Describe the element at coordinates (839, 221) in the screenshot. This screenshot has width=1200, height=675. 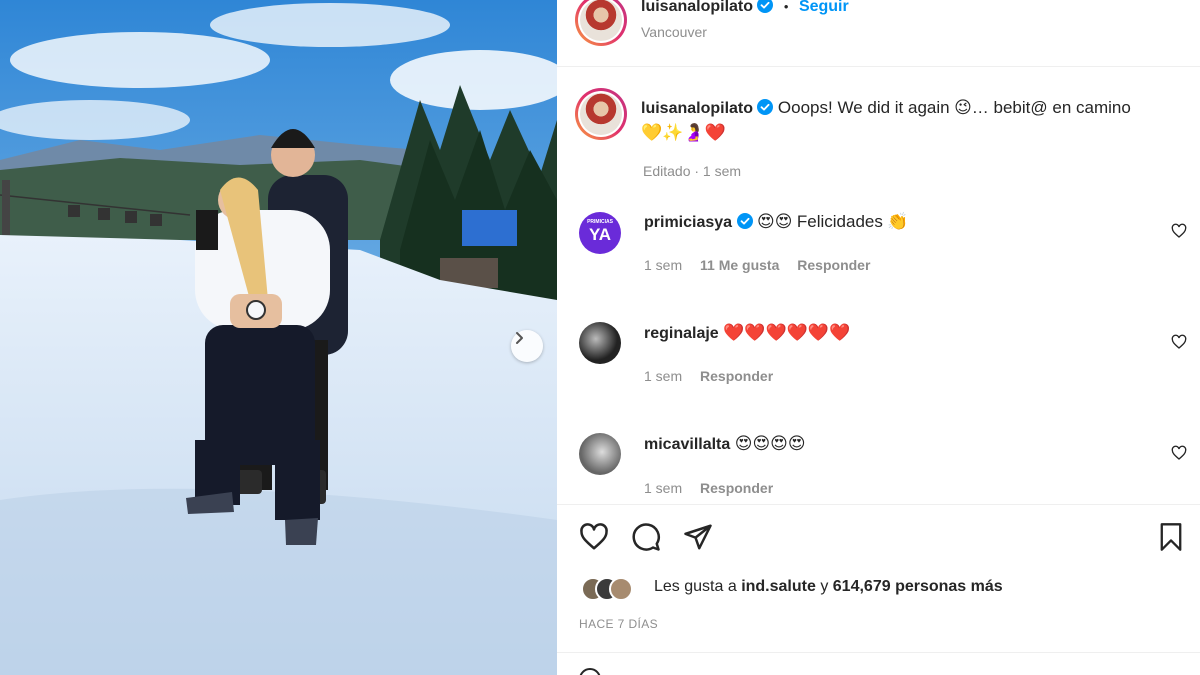
I see `comment-text: Felicidades` at that location.